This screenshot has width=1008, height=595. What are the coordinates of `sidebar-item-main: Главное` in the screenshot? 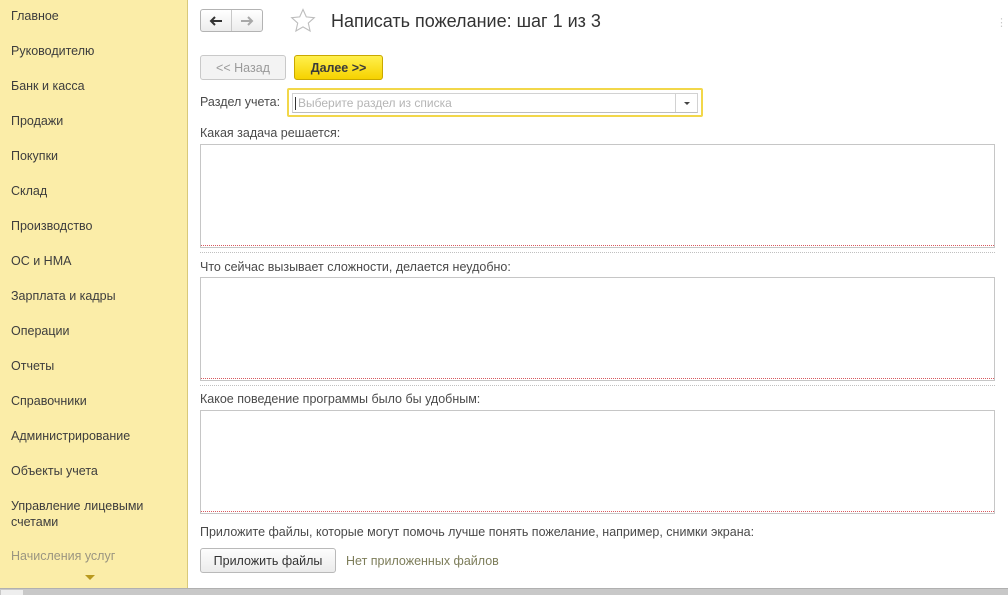 It's located at (96, 16).